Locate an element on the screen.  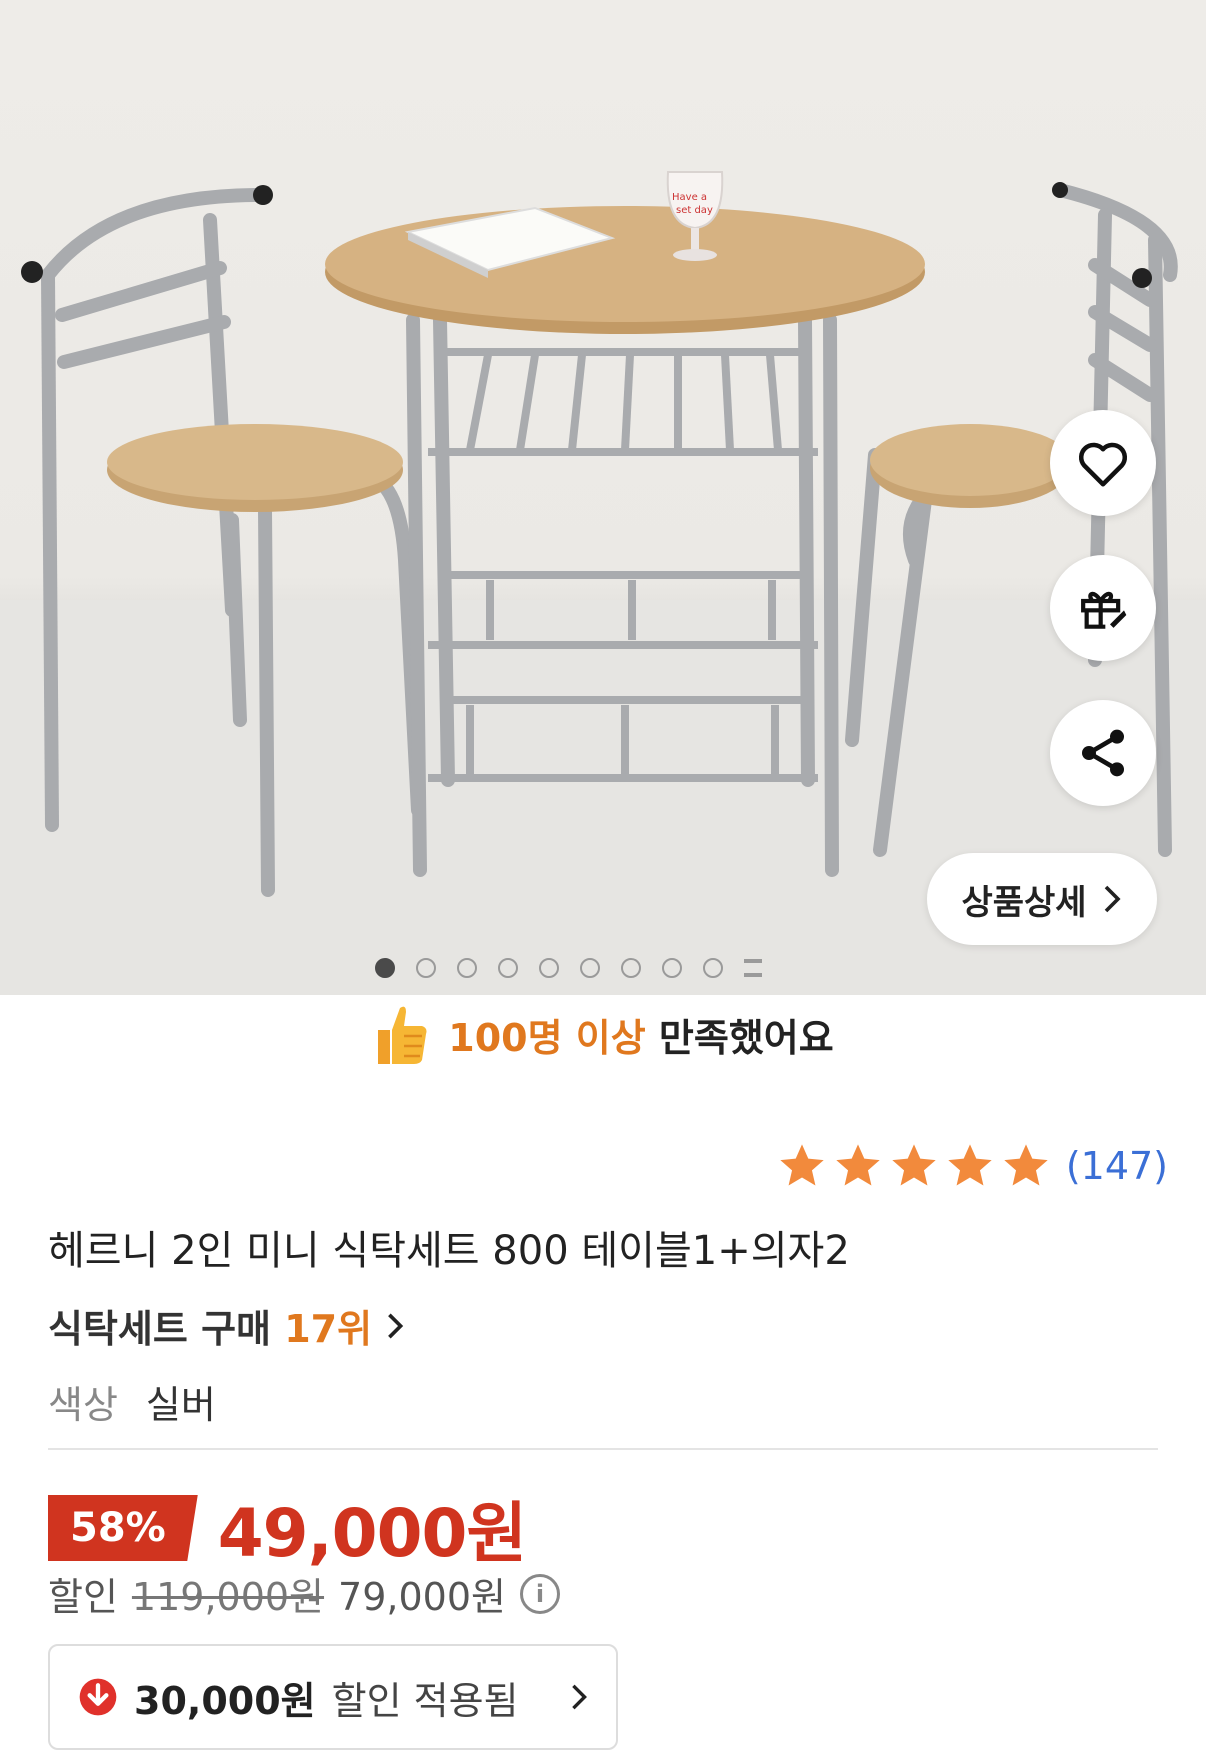
wishlist-button is located at coordinates (1103, 463).